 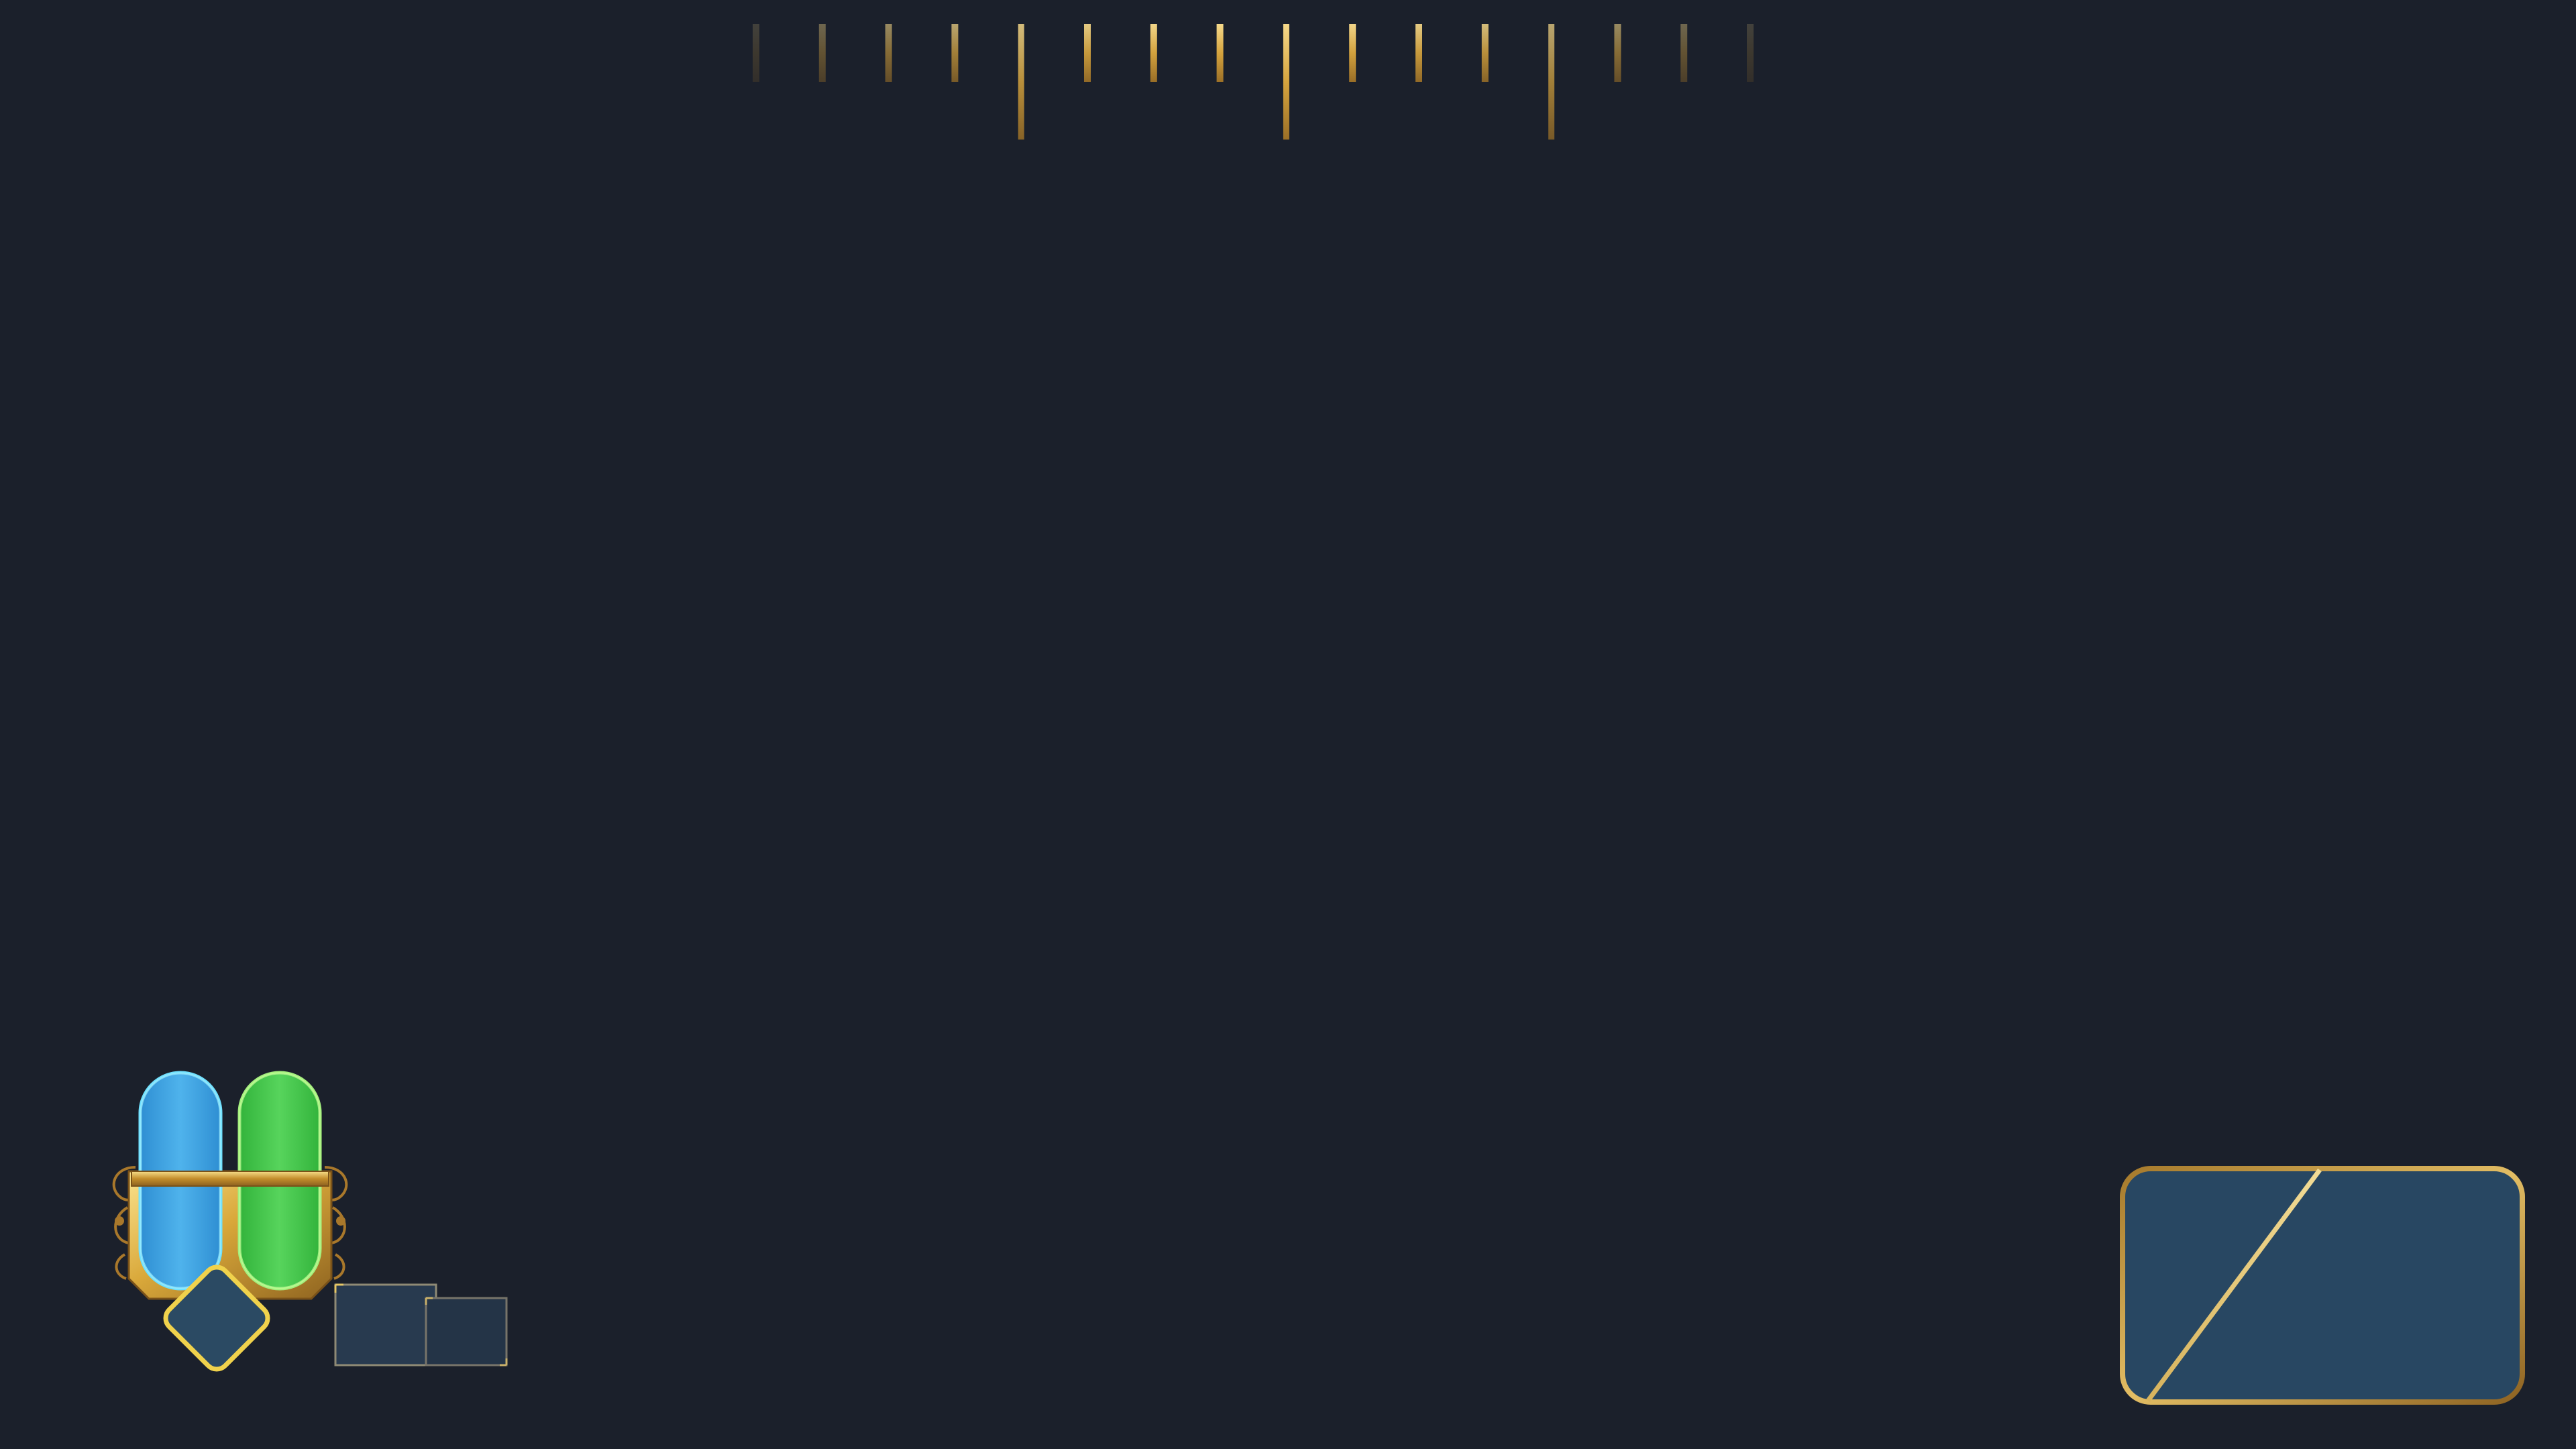 I want to click on compass-heading-bar, so click(x=1253, y=82).